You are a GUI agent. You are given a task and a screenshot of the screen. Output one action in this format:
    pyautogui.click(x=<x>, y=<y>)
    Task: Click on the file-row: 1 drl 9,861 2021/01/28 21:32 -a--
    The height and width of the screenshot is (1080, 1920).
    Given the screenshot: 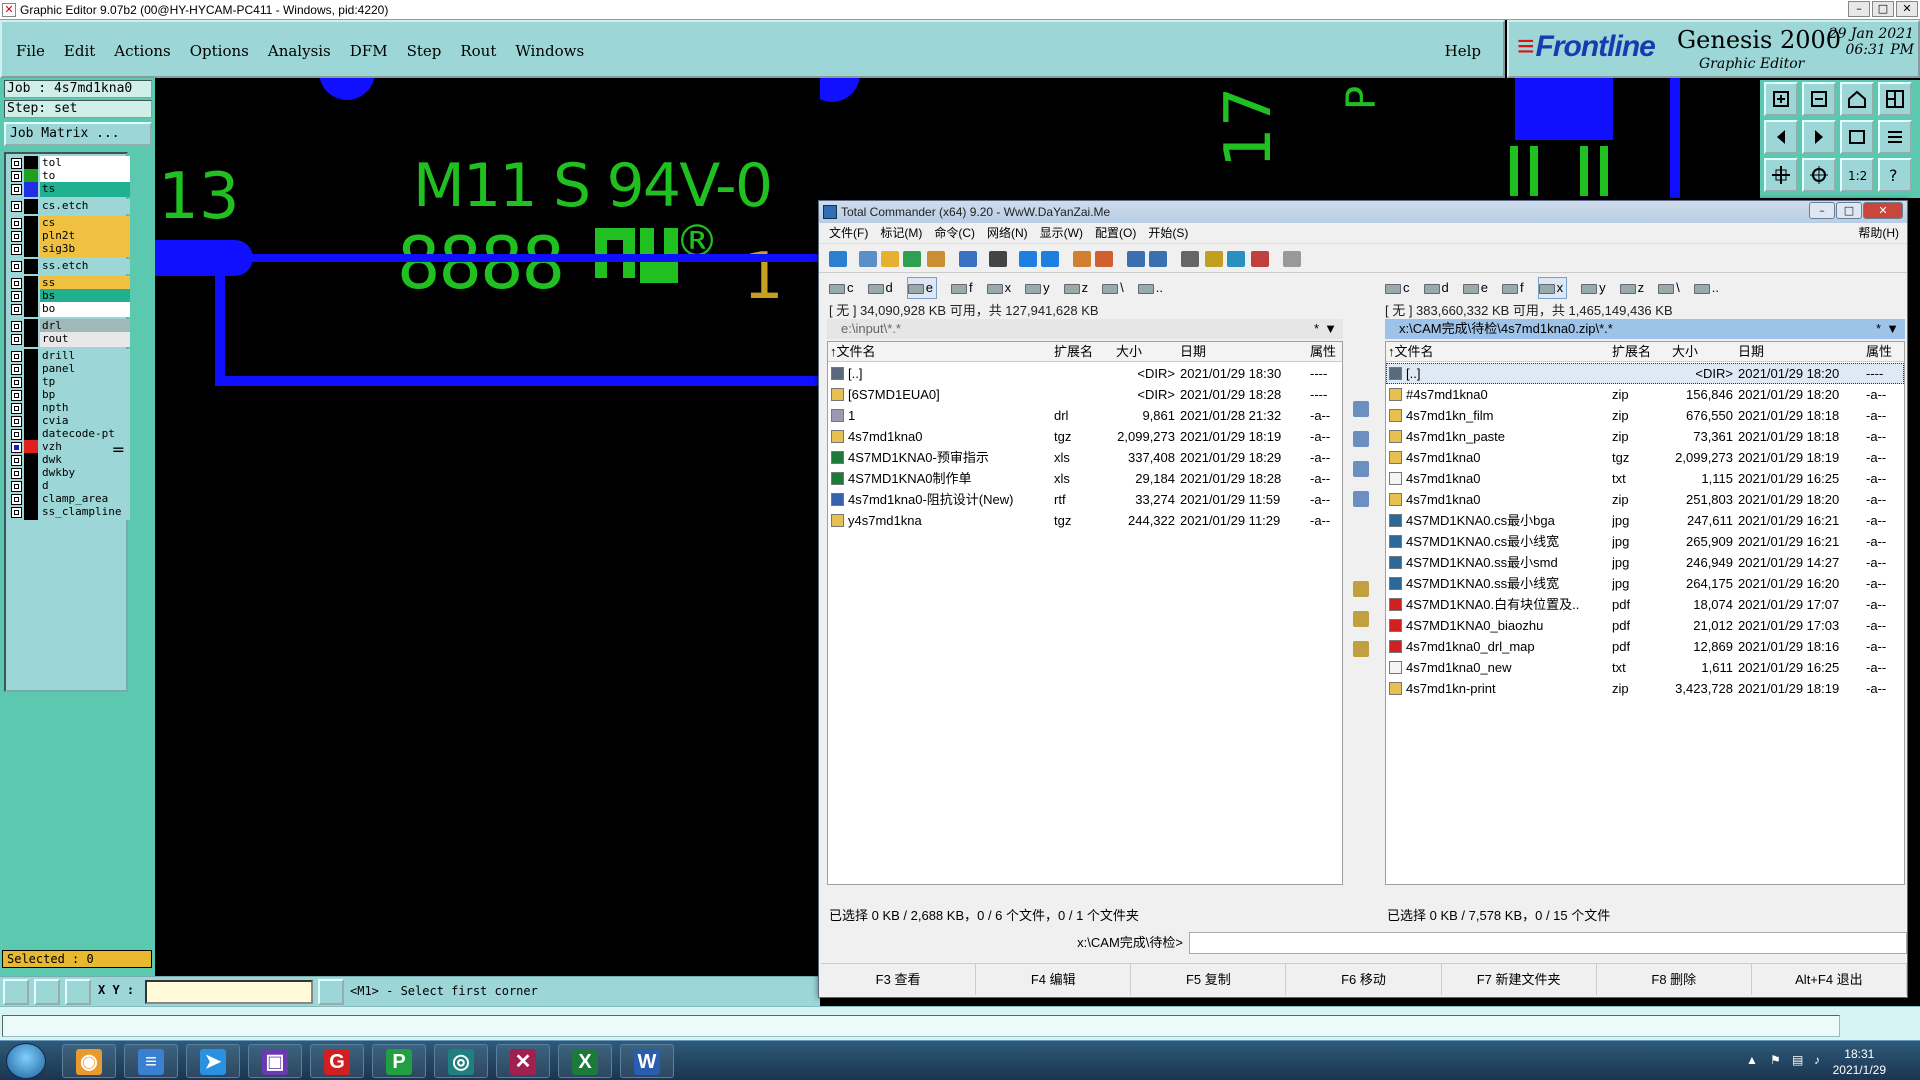 What is the action you would take?
    pyautogui.click(x=1085, y=415)
    